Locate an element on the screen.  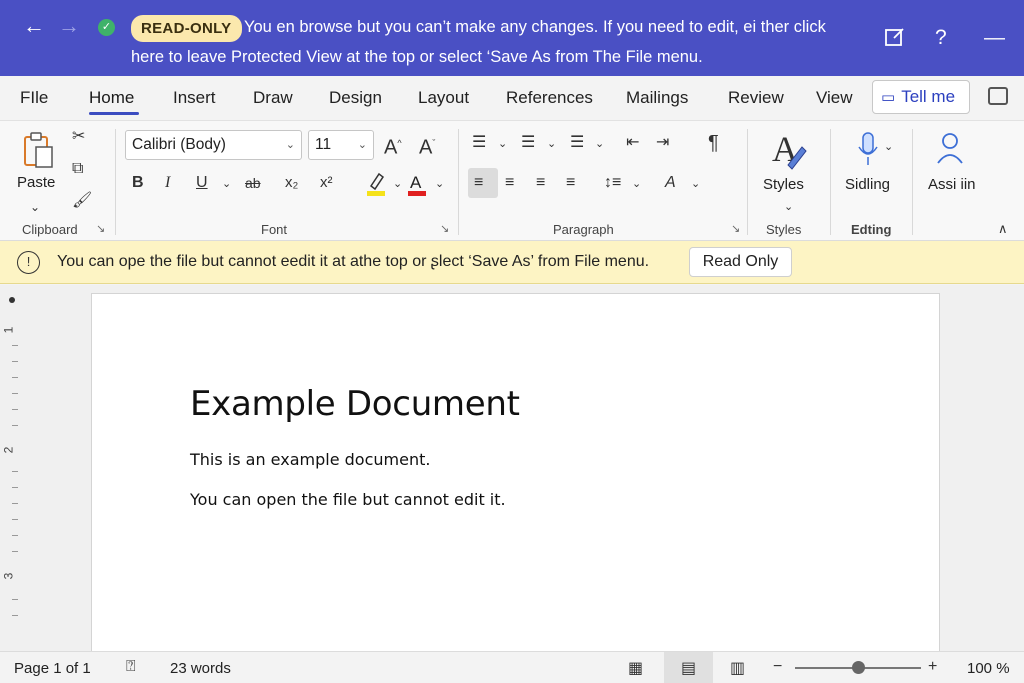
print-layout-icon: ▤ is located at coordinates (688, 668).